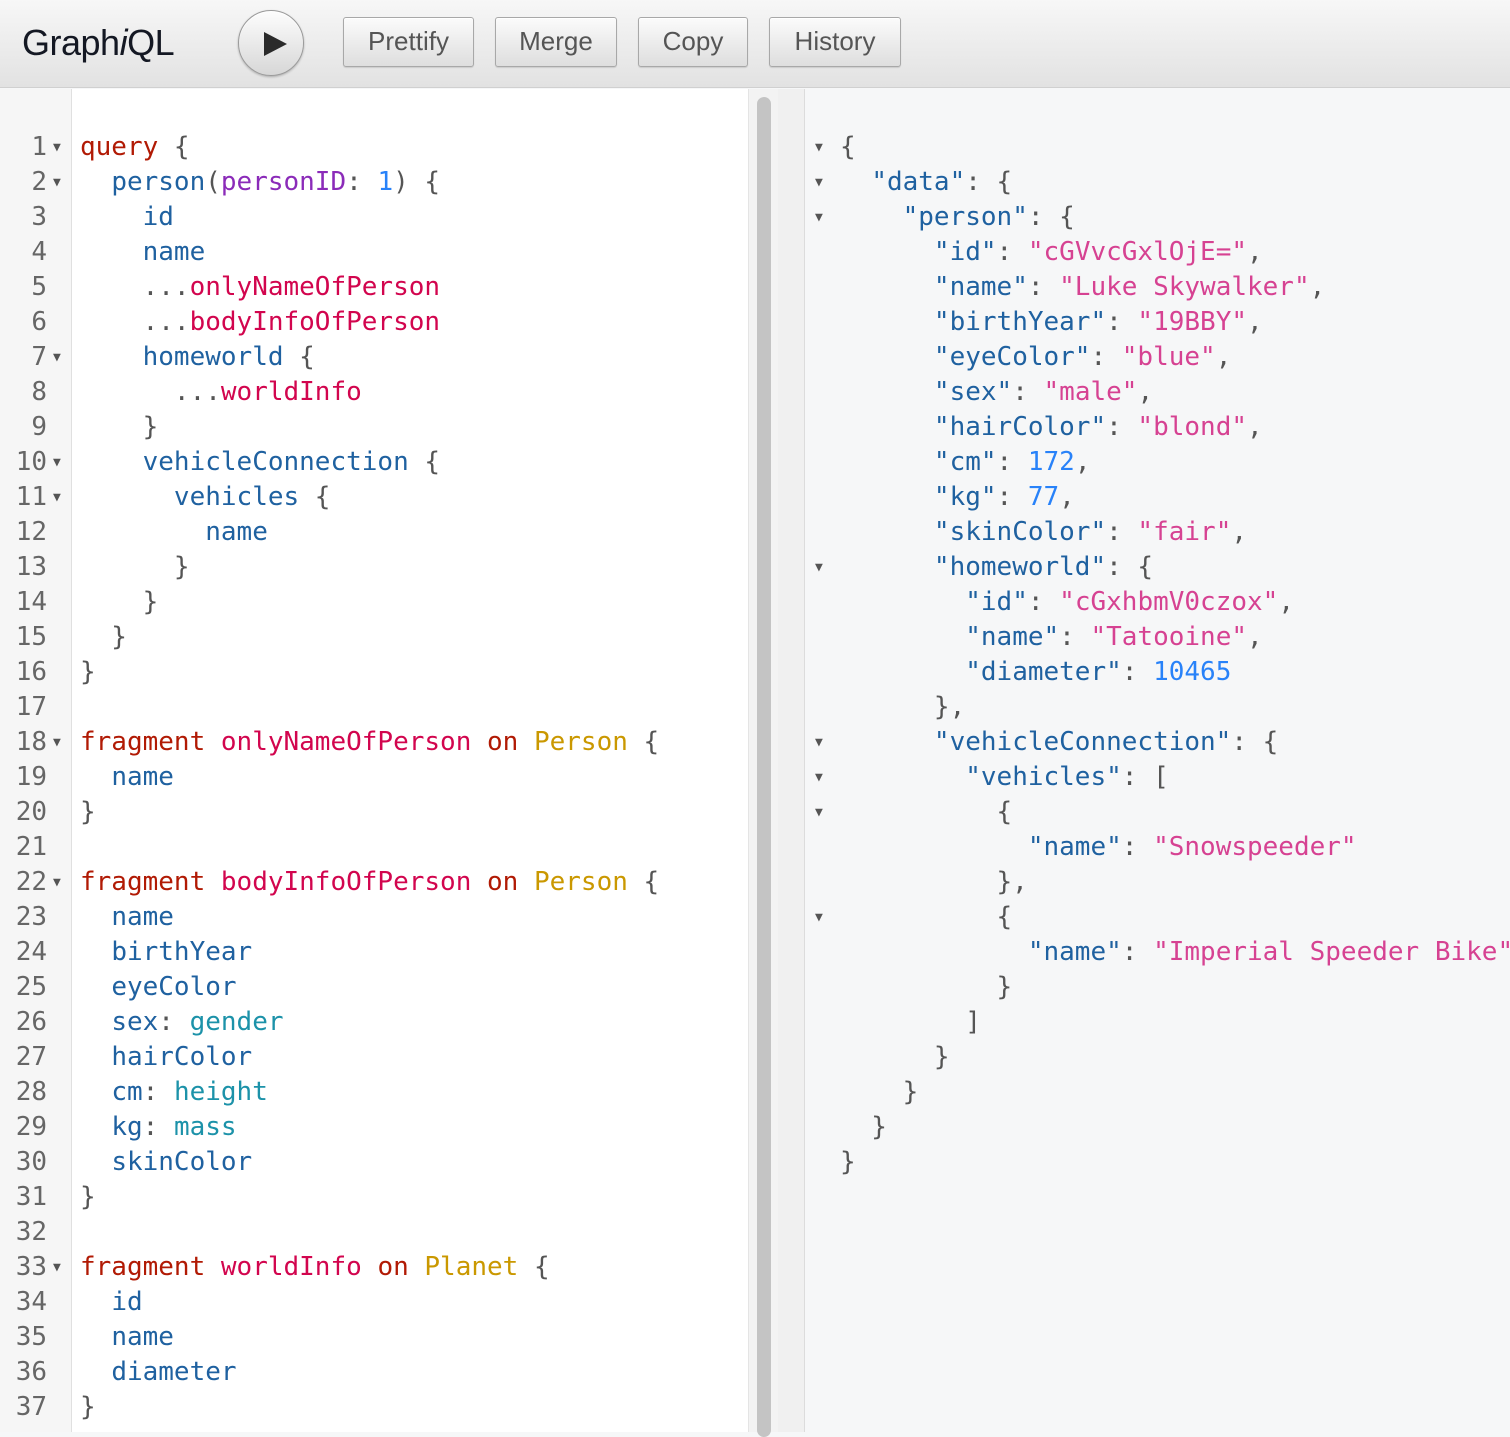  I want to click on result-code: }, so click(895, 1057).